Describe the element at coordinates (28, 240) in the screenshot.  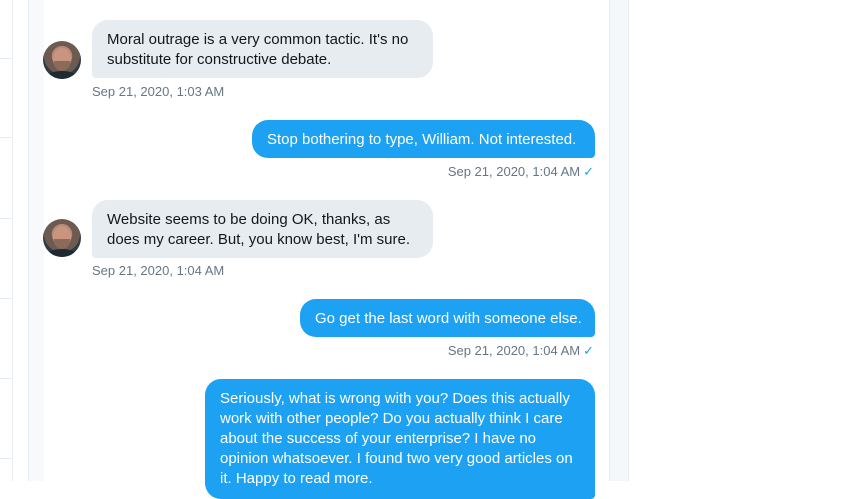
I see `panel-border` at that location.